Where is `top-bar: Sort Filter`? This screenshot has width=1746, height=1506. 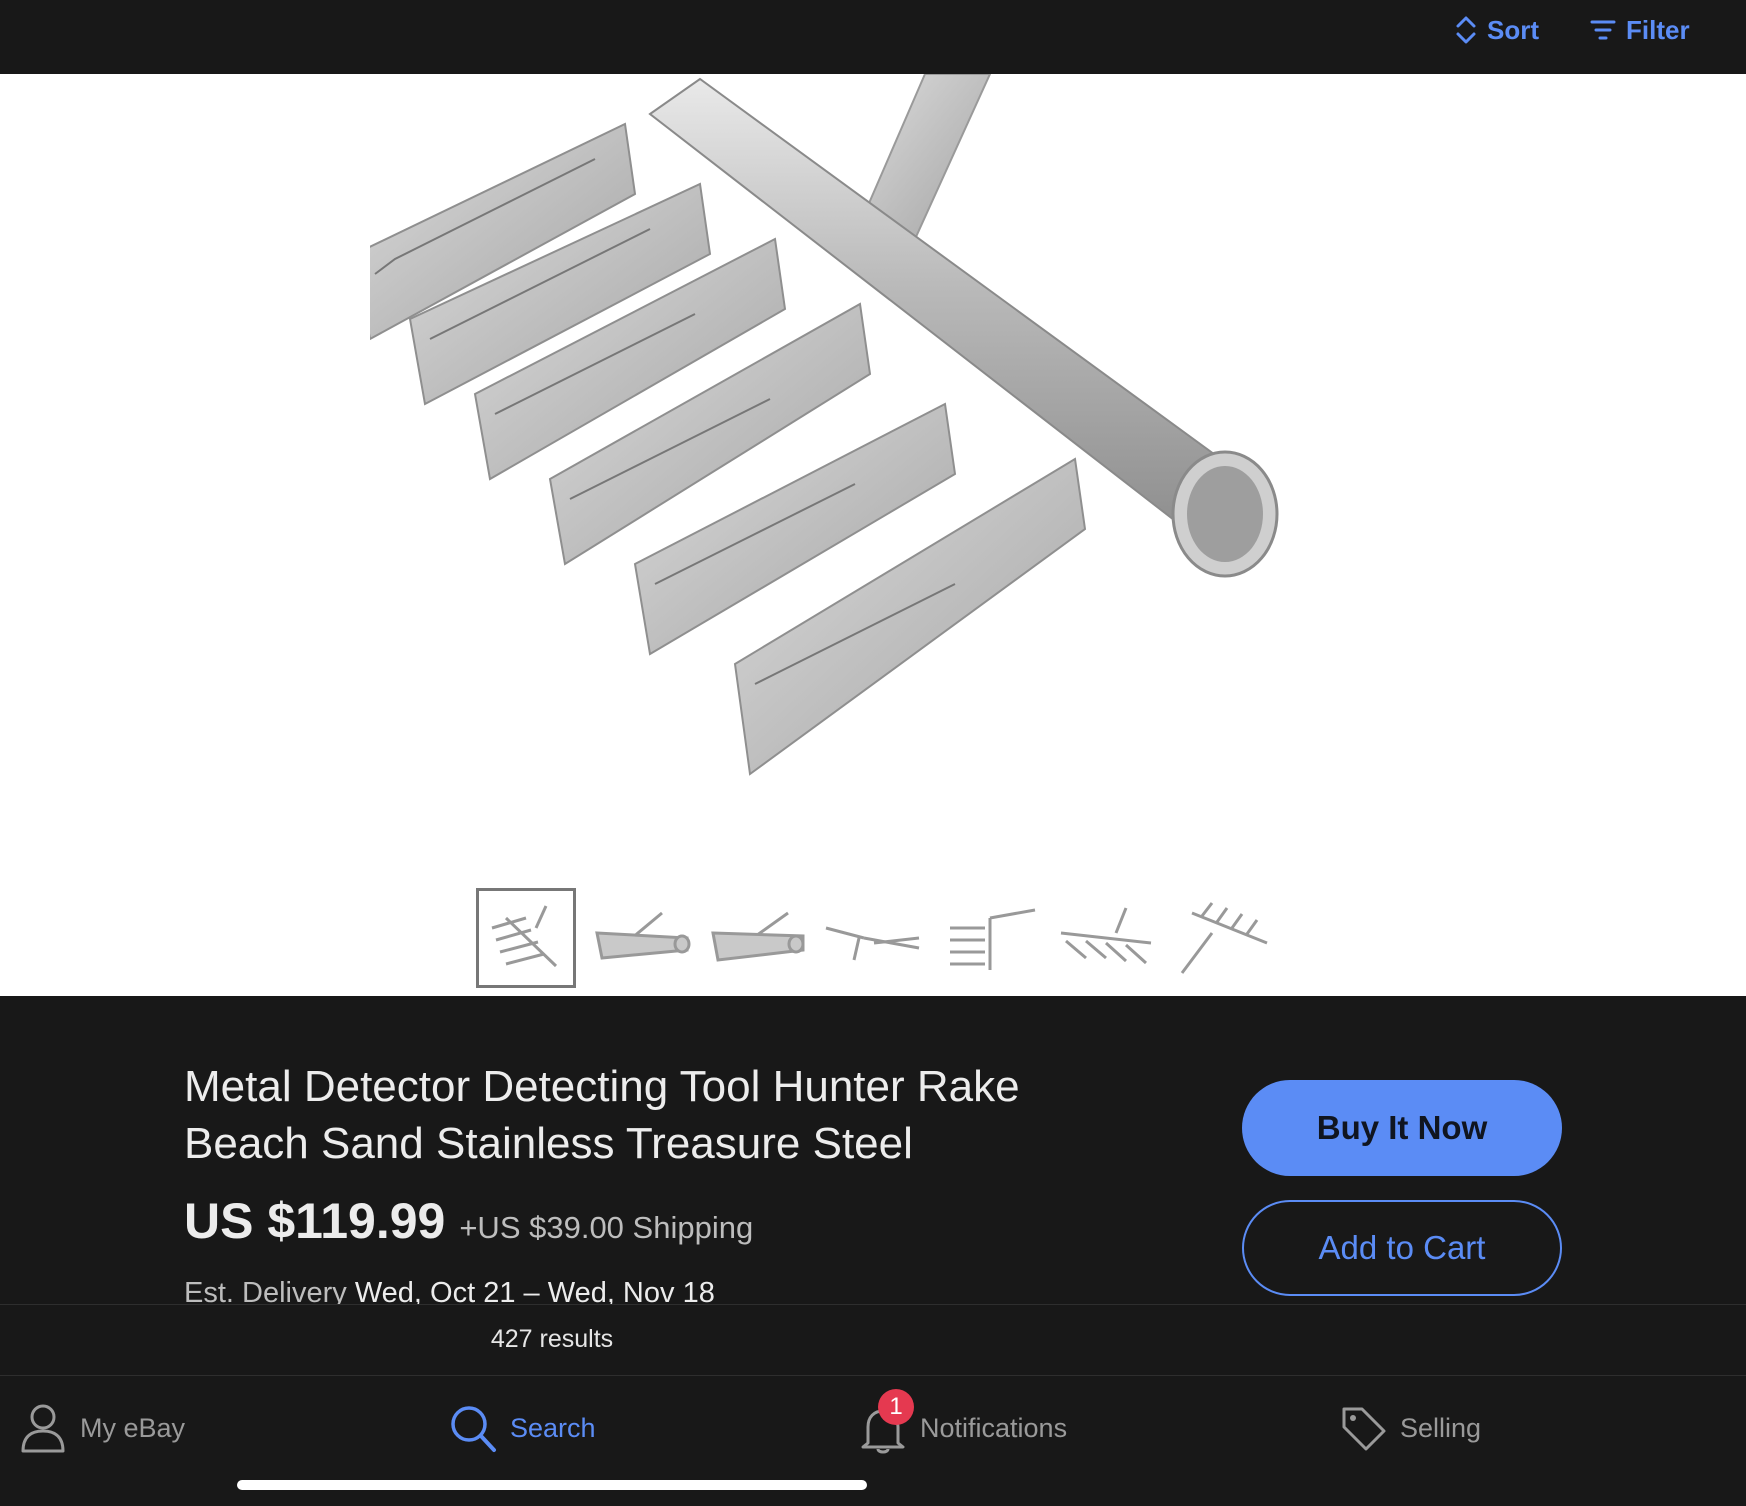 top-bar: Sort Filter is located at coordinates (873, 37).